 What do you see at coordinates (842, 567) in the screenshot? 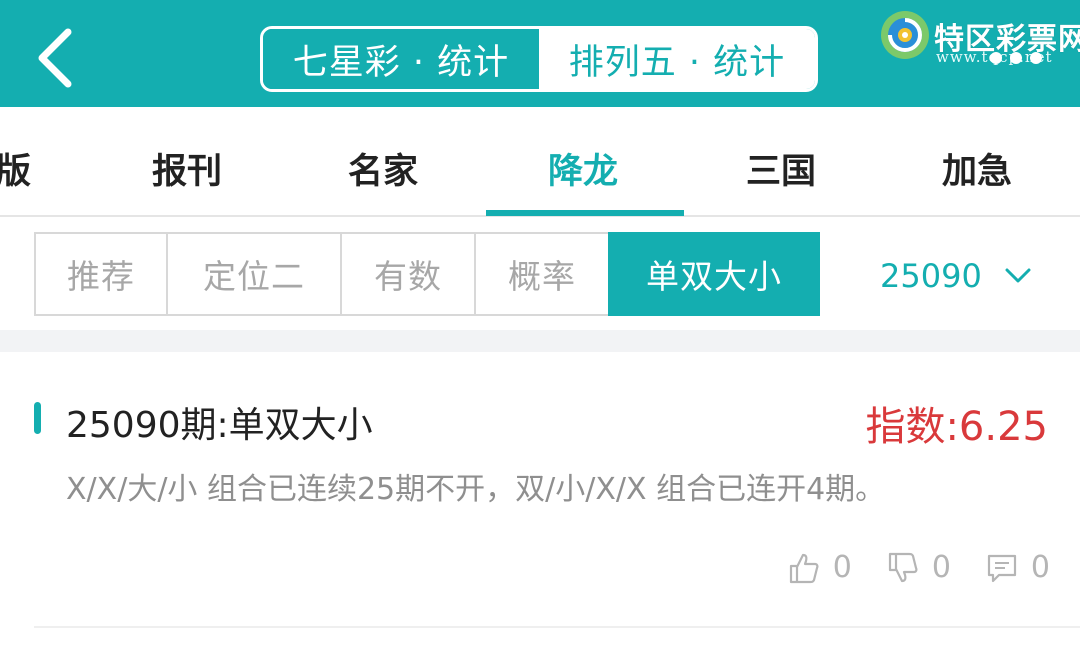
I see `like-count: 0` at bounding box center [842, 567].